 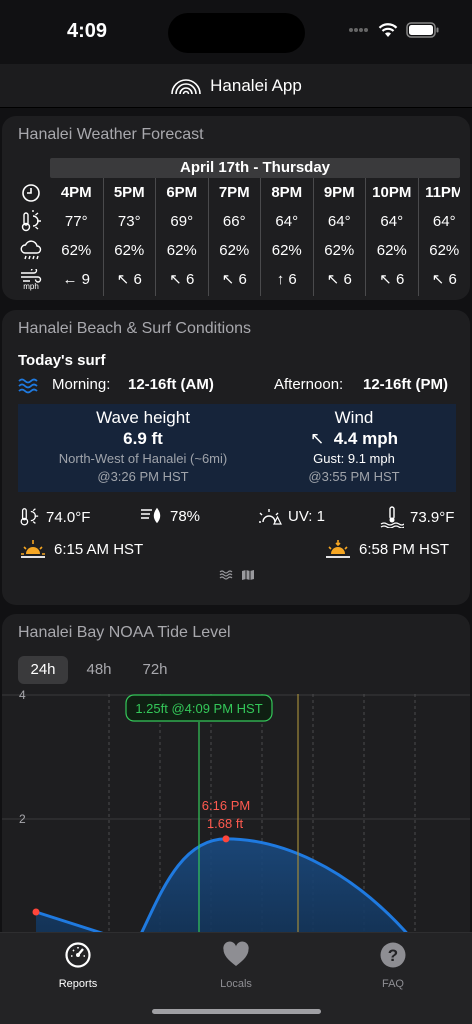 I want to click on sunrise-icon, so click(x=33, y=549).